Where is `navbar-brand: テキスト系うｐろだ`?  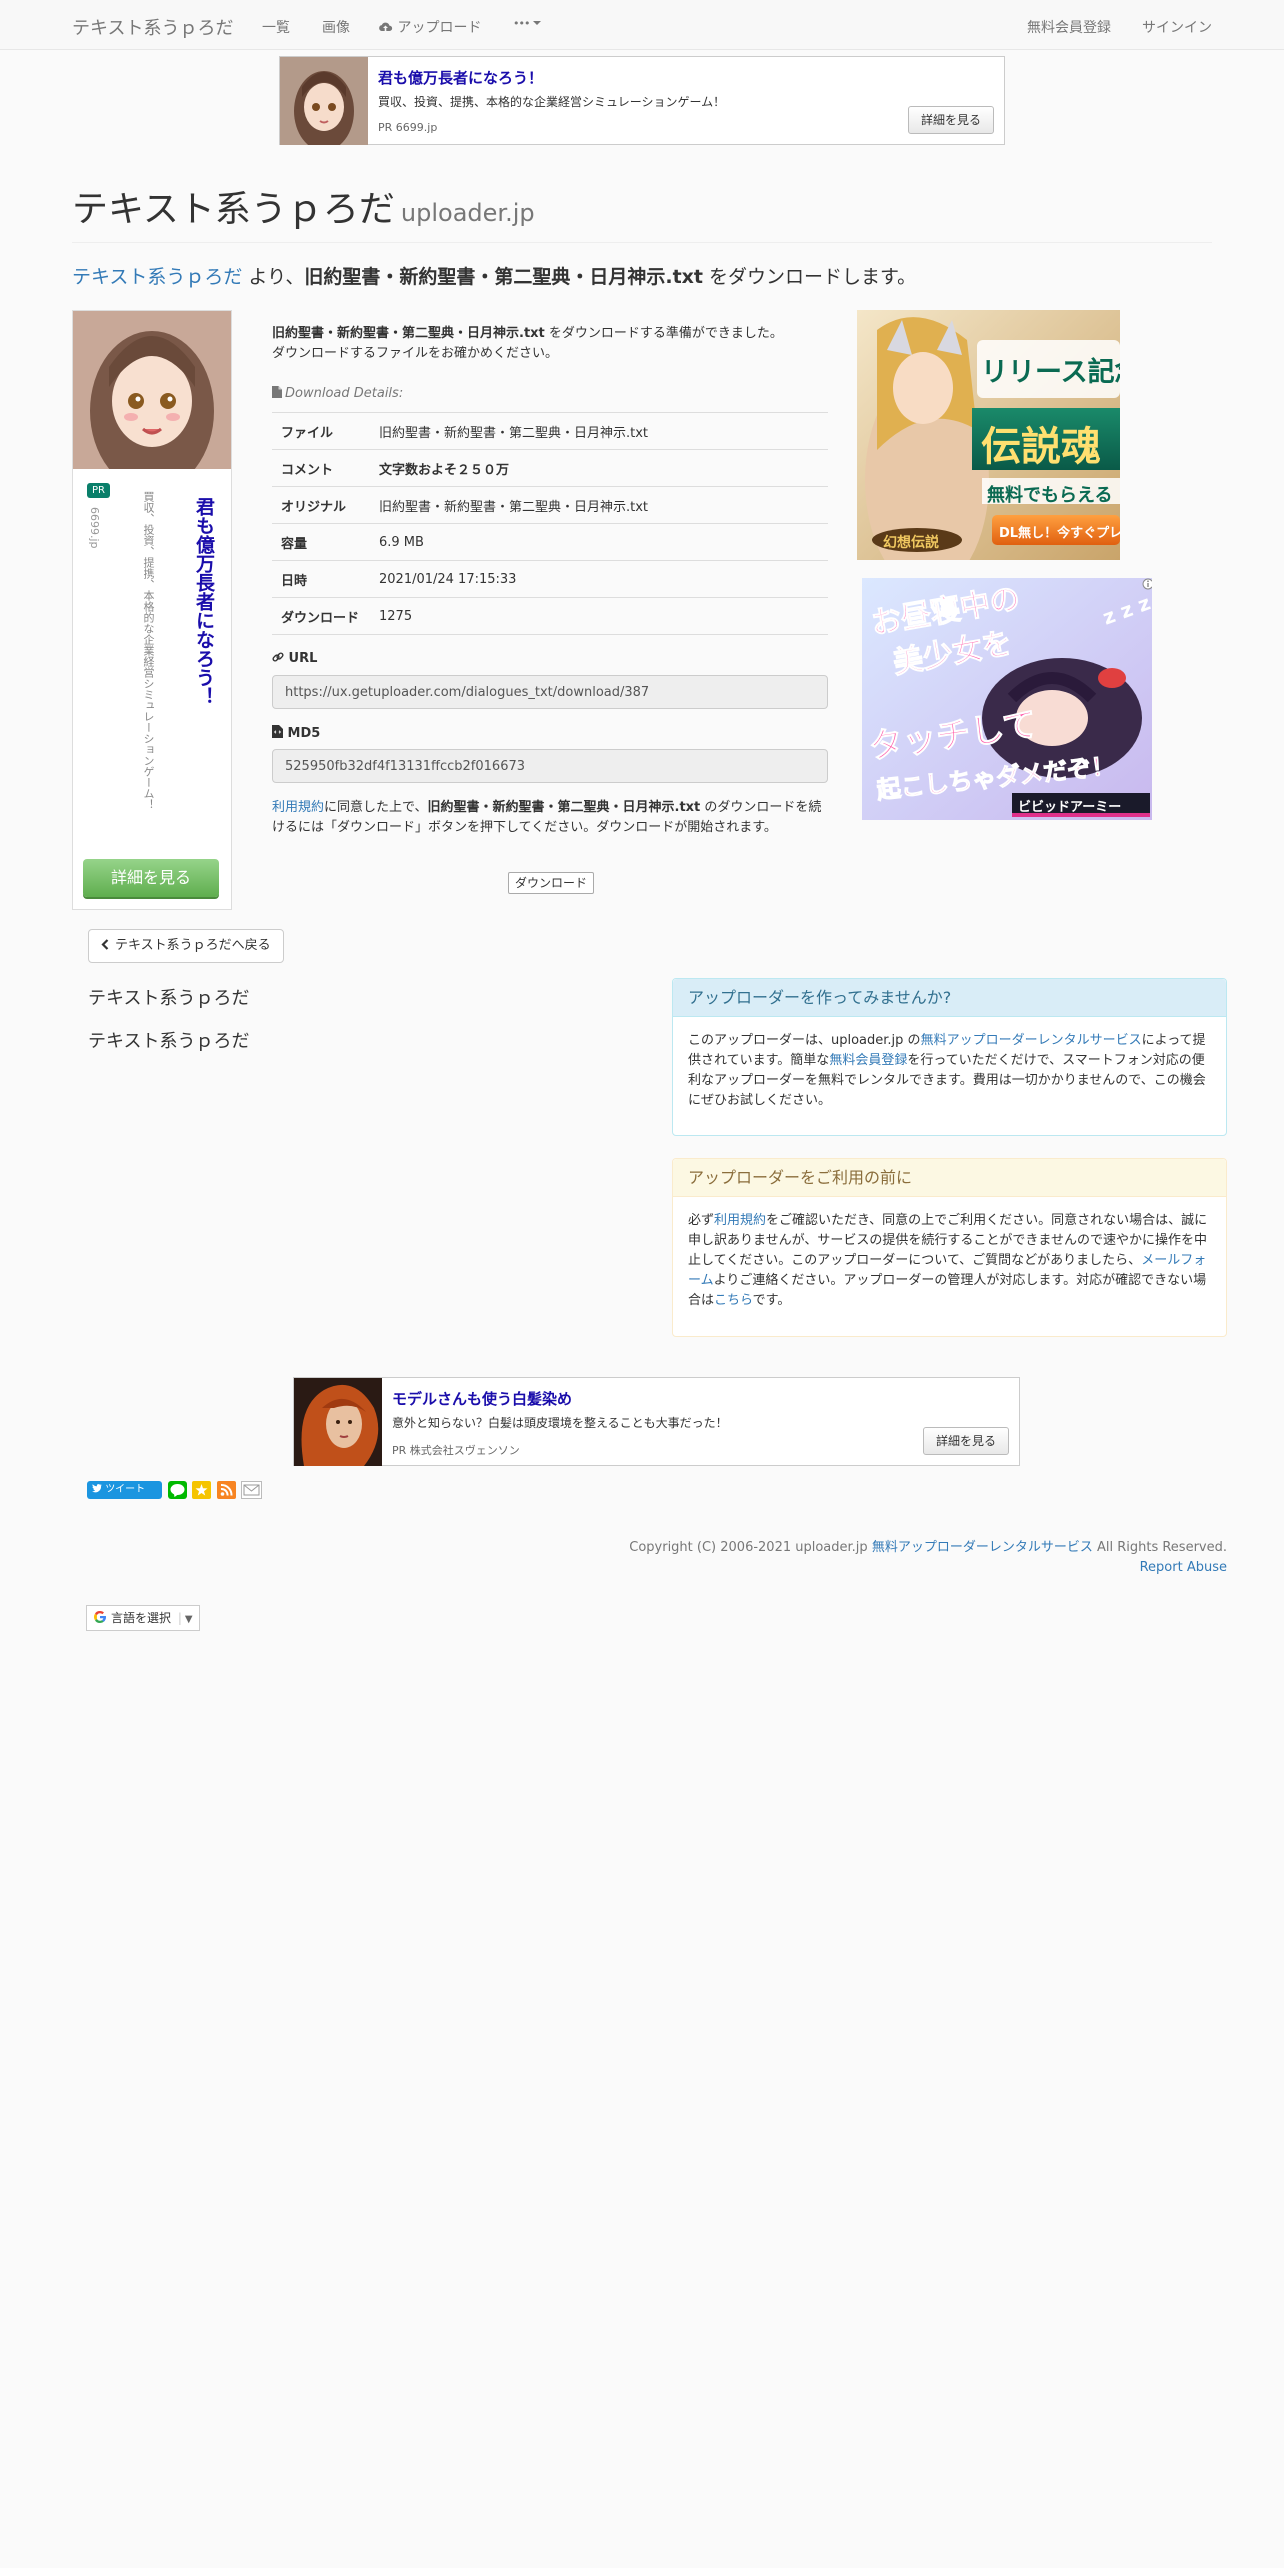
navbar-brand: テキスト系うｐろだ is located at coordinates (152, 27).